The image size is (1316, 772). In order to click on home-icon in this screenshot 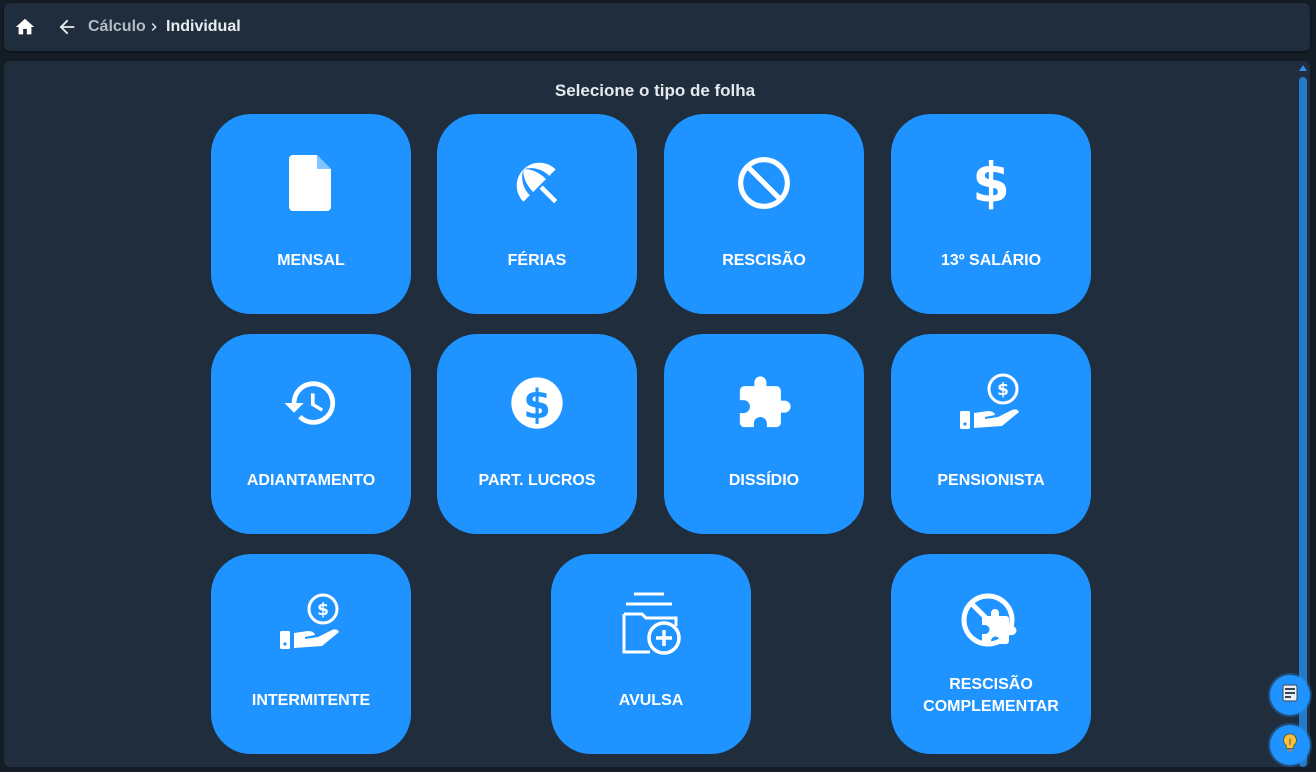, I will do `click(25, 27)`.